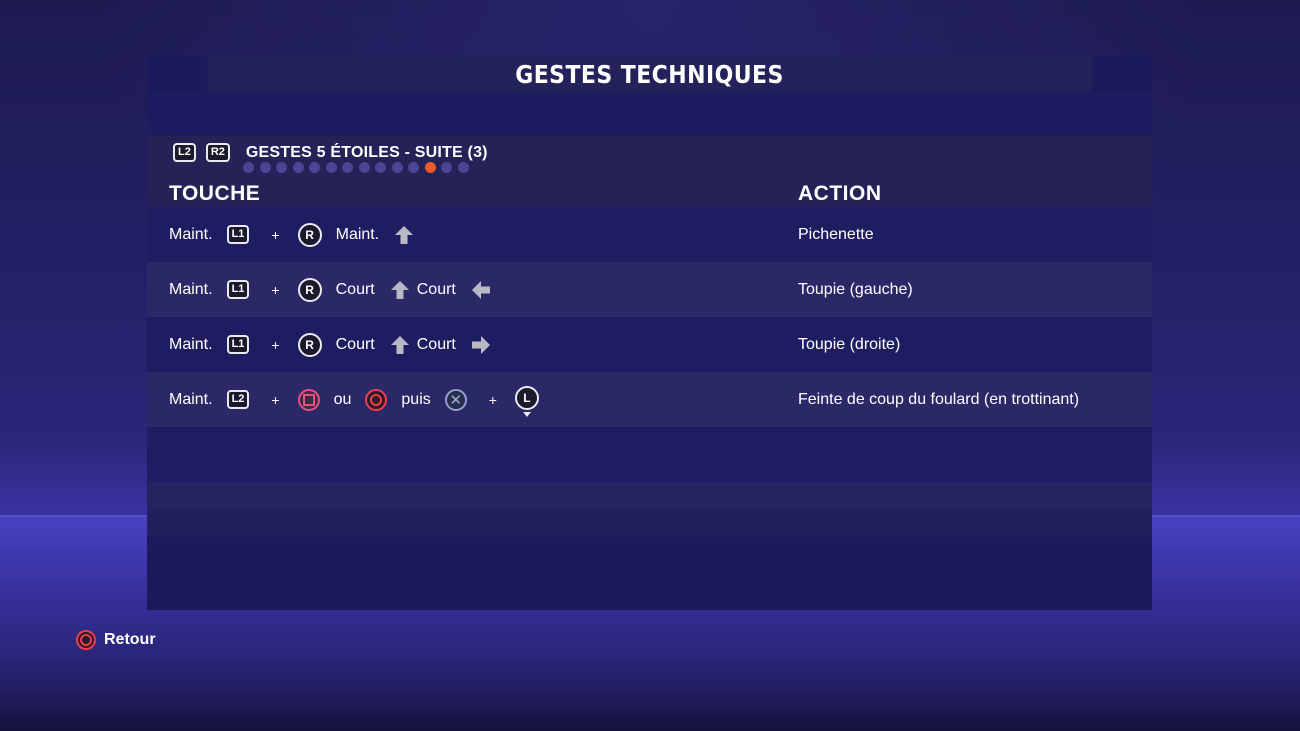  Describe the element at coordinates (481, 290) in the screenshot. I see `arrow-left-icon` at that location.